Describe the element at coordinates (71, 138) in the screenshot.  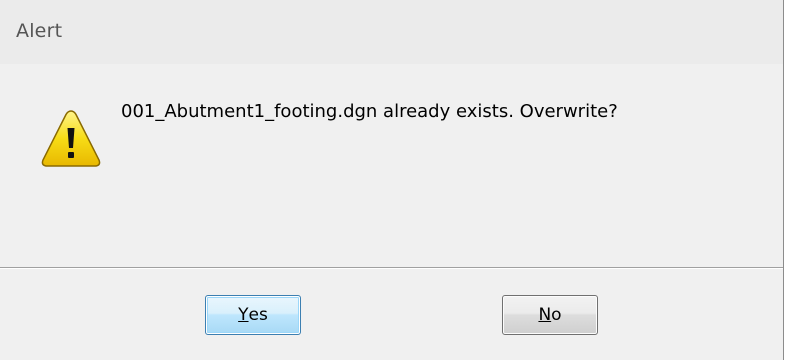
I see `warning-icon` at that location.